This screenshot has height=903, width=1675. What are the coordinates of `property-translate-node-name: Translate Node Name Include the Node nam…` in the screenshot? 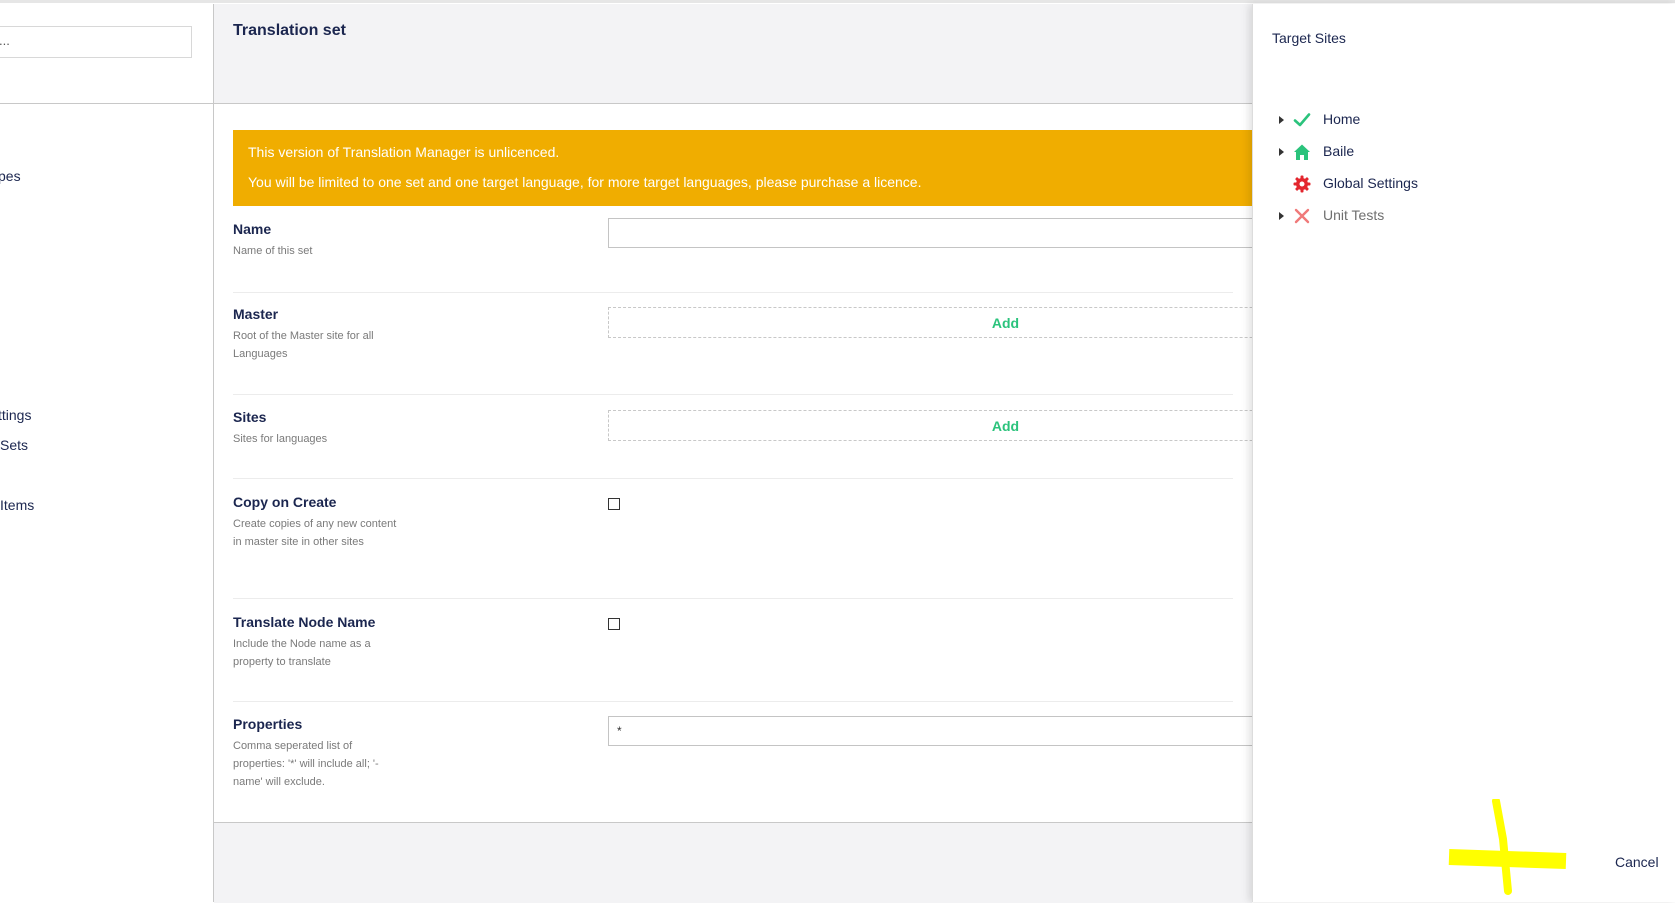 It's located at (733, 642).